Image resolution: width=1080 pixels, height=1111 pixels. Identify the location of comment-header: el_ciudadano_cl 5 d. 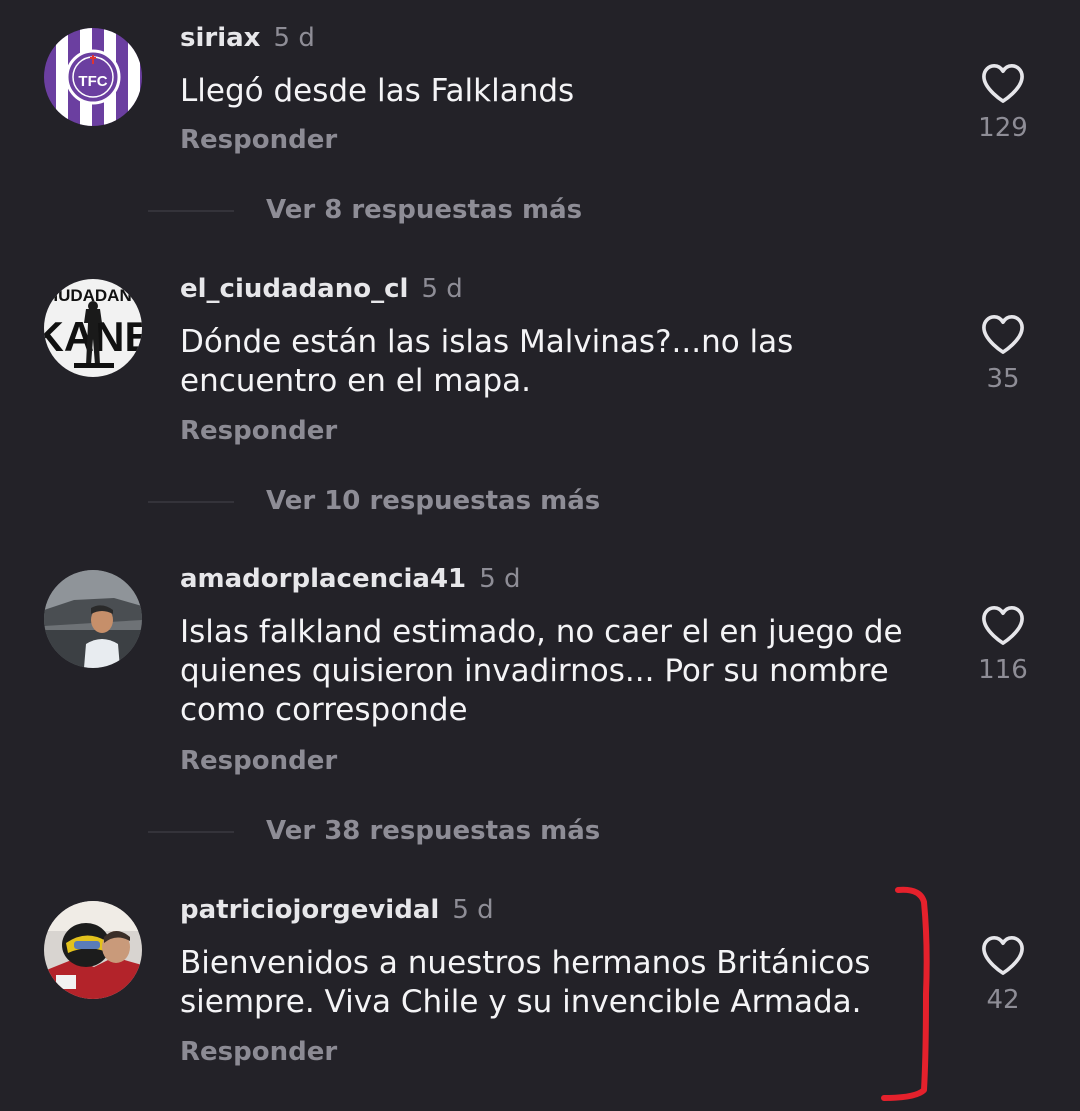
(321, 289).